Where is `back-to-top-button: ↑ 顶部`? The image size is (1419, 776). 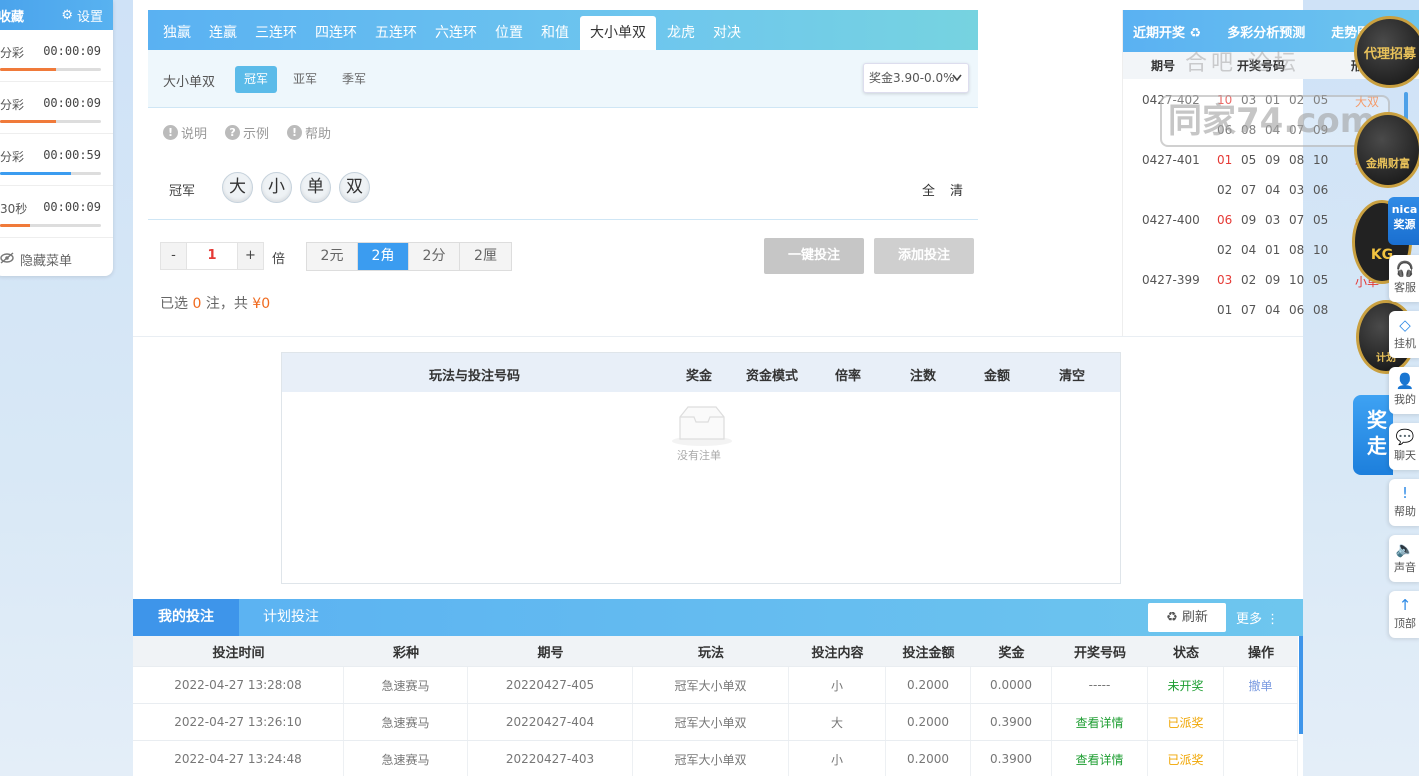 back-to-top-button: ↑ 顶部 is located at coordinates (1404, 614).